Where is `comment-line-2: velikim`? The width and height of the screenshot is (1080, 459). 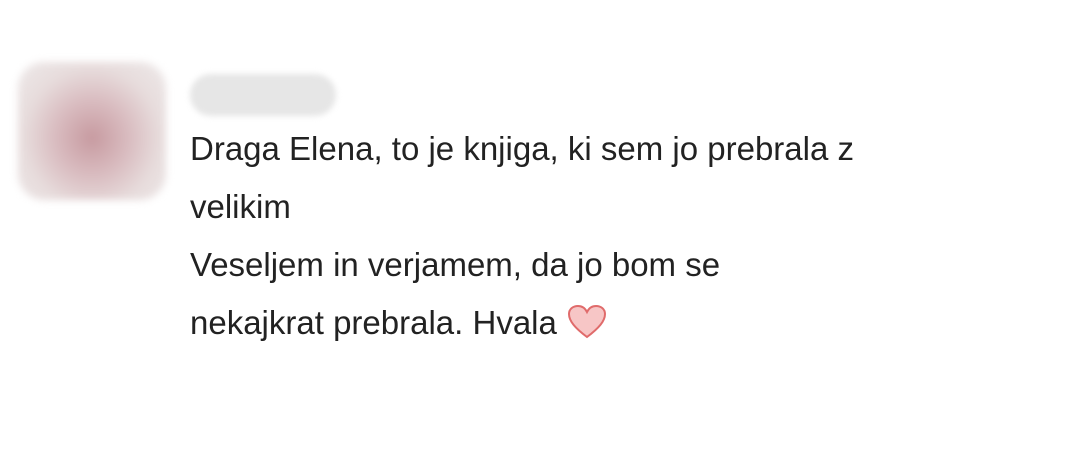 comment-line-2: velikim is located at coordinates (240, 206).